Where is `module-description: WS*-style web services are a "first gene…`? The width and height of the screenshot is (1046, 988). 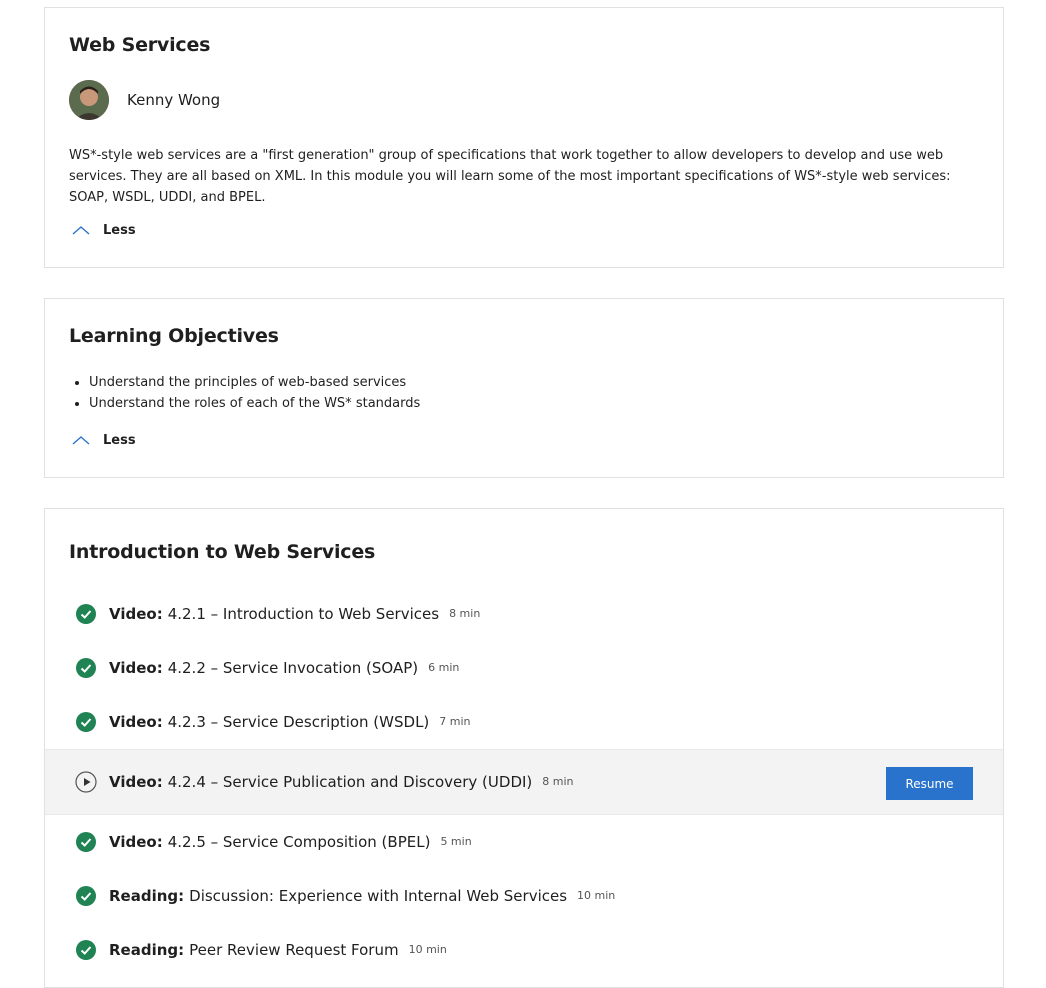 module-description: WS*-style web services are a "first gene… is located at coordinates (510, 176).